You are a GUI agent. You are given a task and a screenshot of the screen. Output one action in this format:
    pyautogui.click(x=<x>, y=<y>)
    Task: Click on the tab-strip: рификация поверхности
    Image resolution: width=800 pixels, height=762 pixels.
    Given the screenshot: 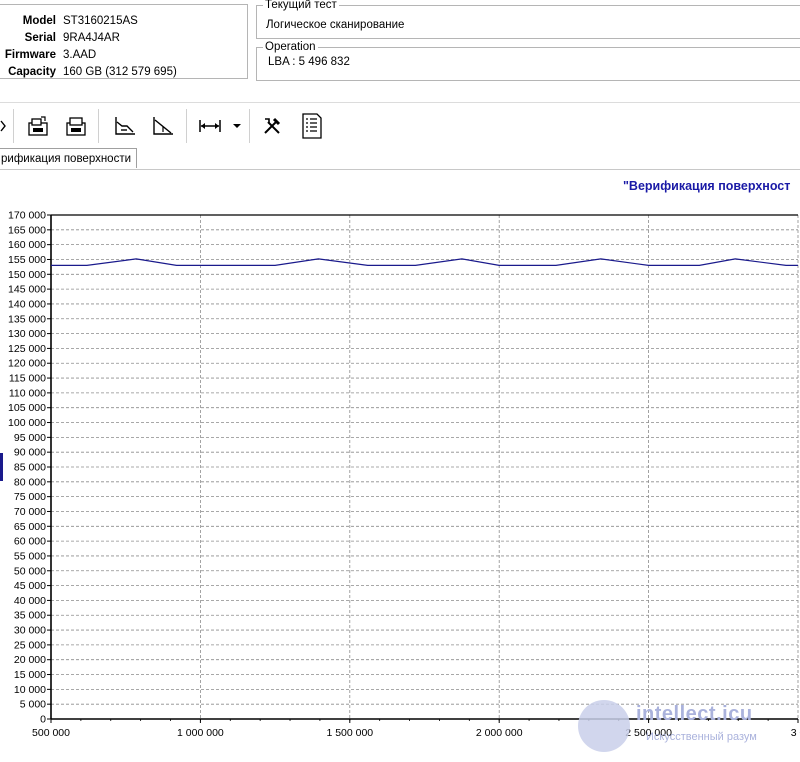 What is the action you would take?
    pyautogui.click(x=400, y=158)
    